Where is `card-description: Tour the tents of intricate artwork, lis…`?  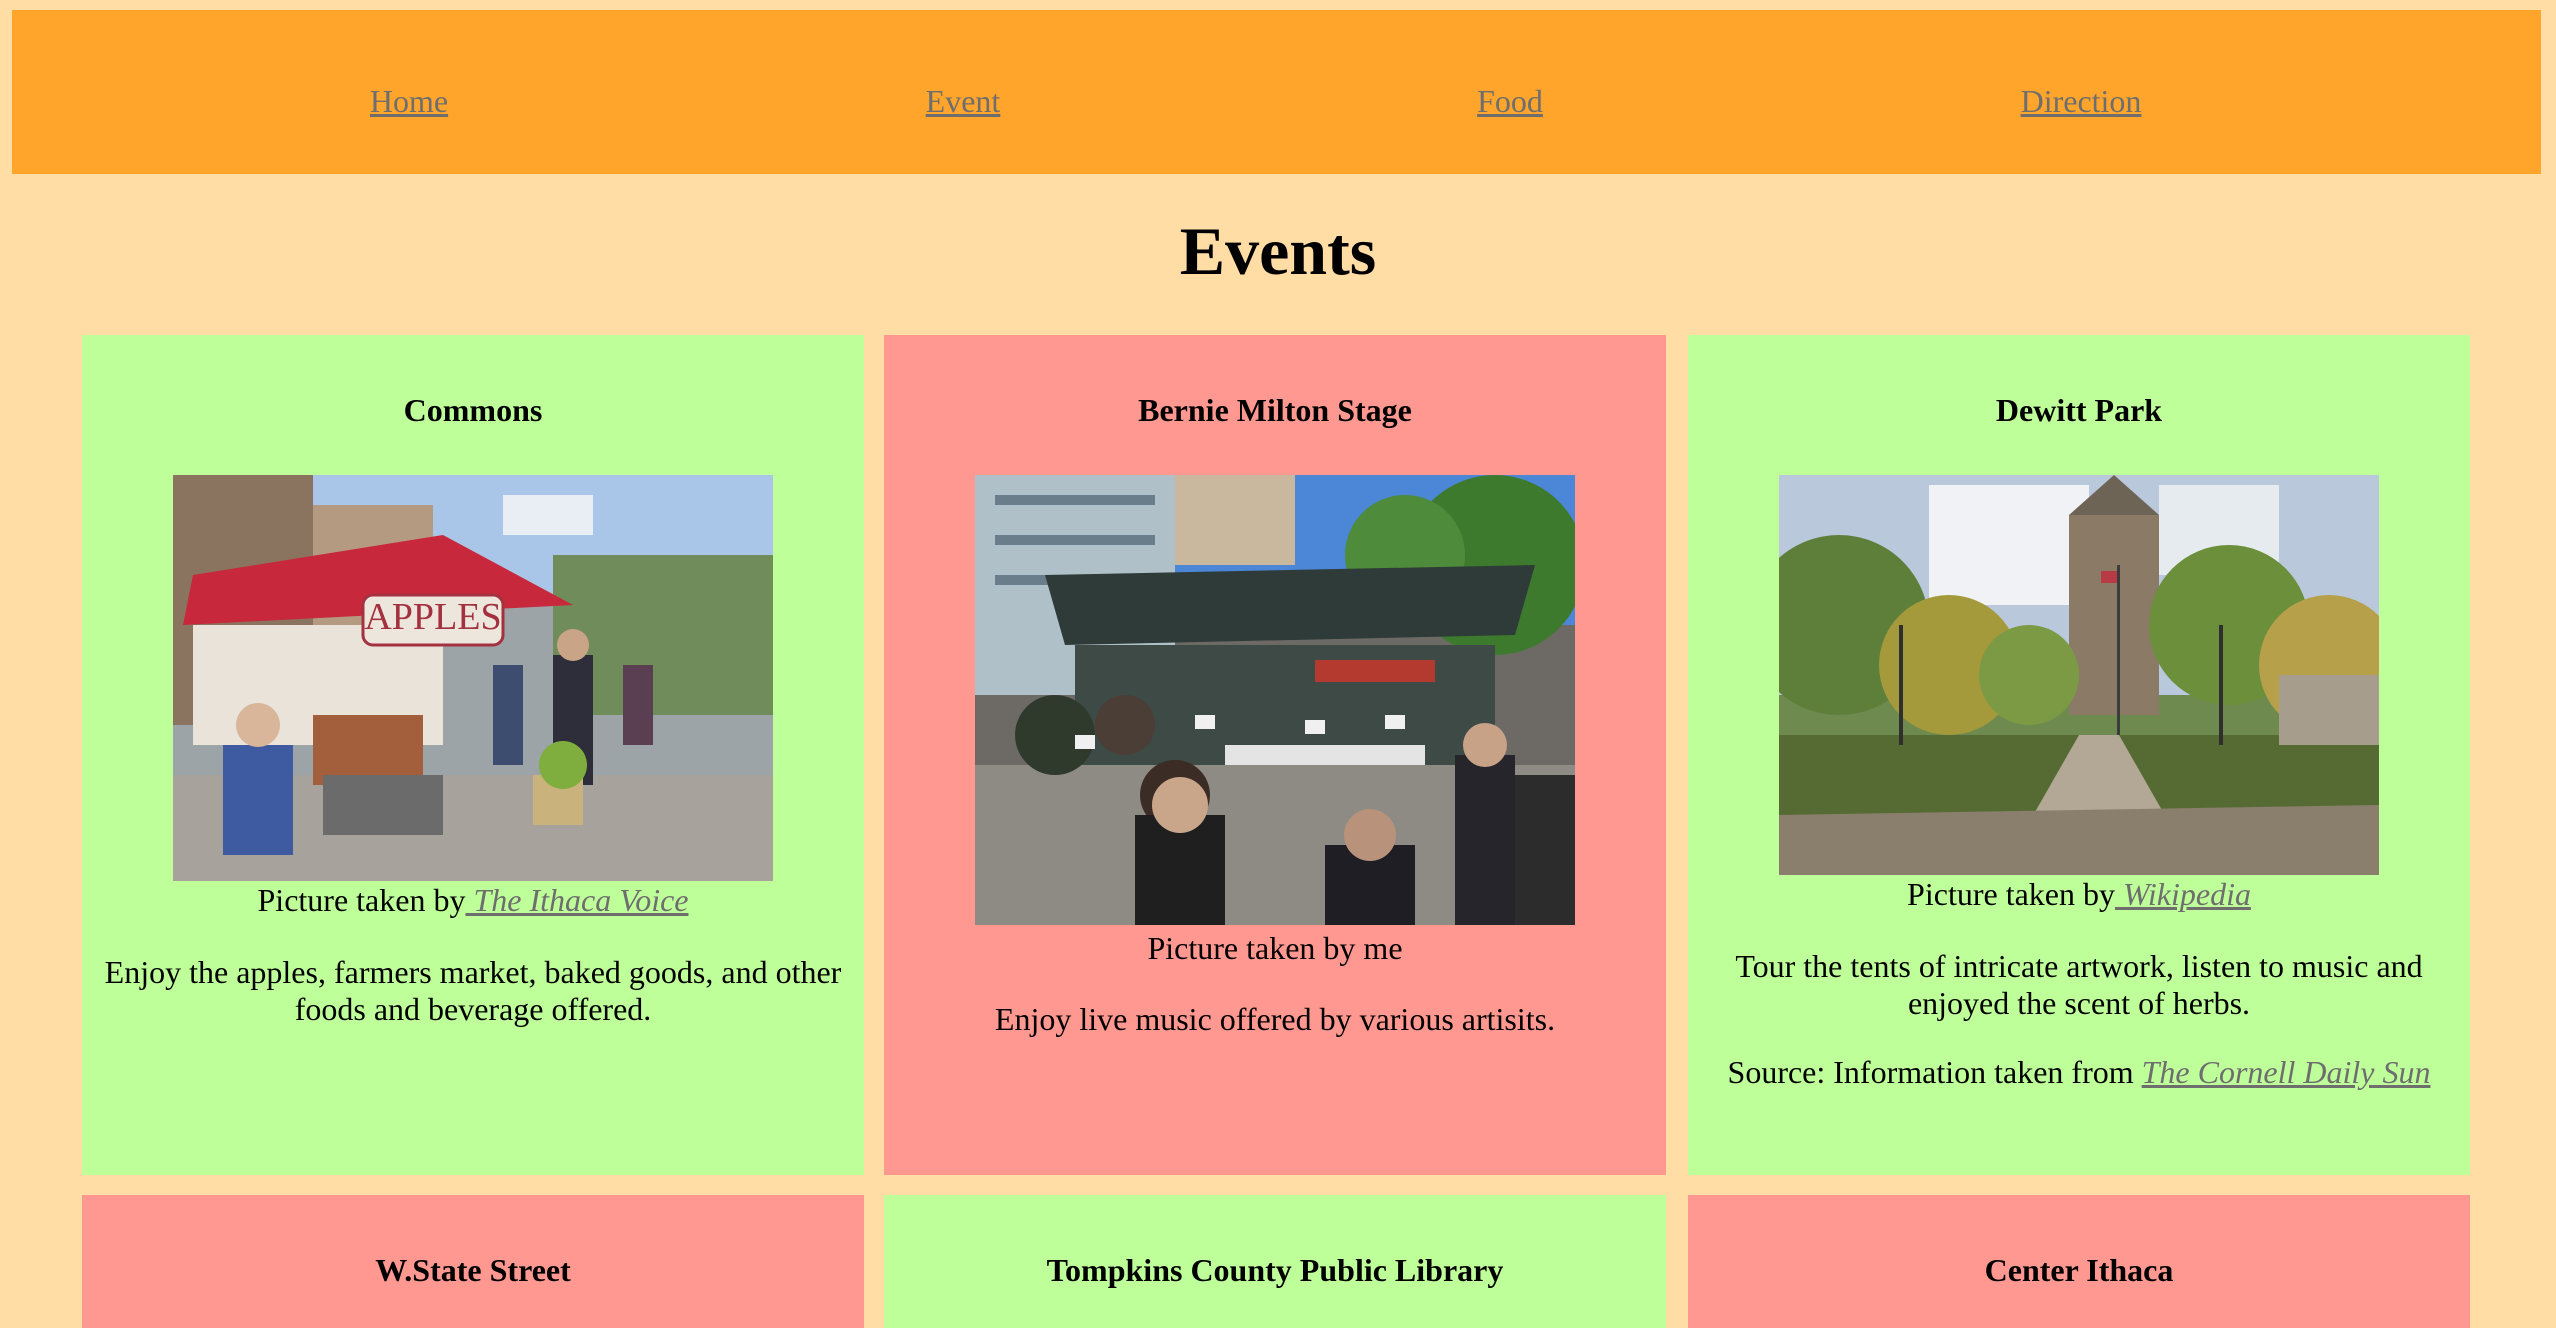
card-description: Tour the tents of intricate artwork, lis… is located at coordinates (2079, 984).